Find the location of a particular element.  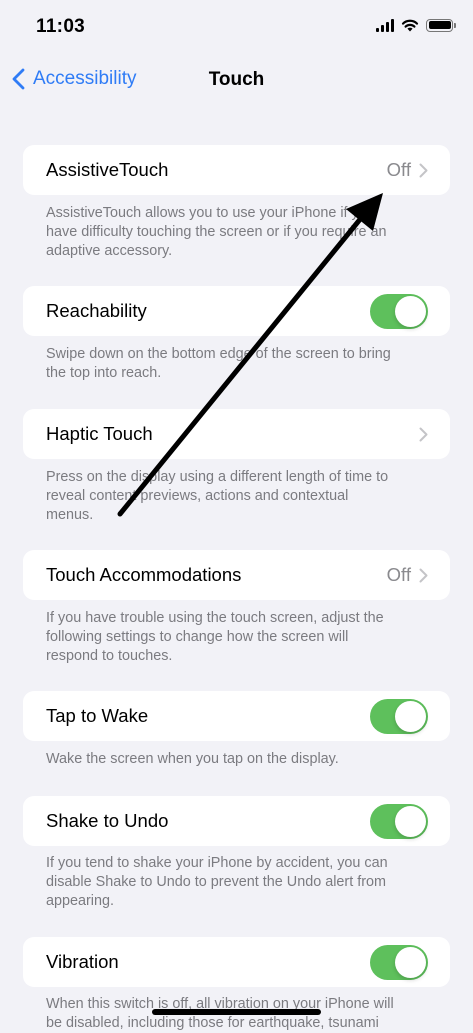

status-icons is located at coordinates (416, 25).